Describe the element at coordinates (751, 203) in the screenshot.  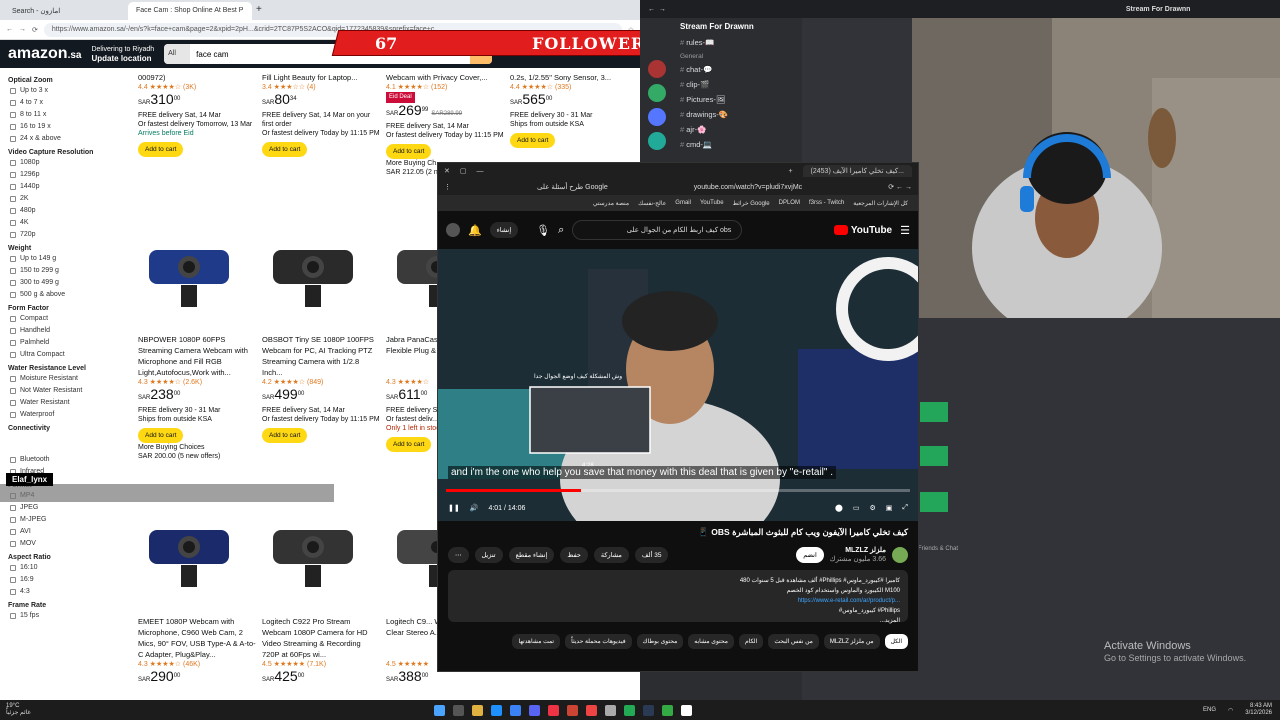
I see `bookmark-item: Google خرائط` at that location.